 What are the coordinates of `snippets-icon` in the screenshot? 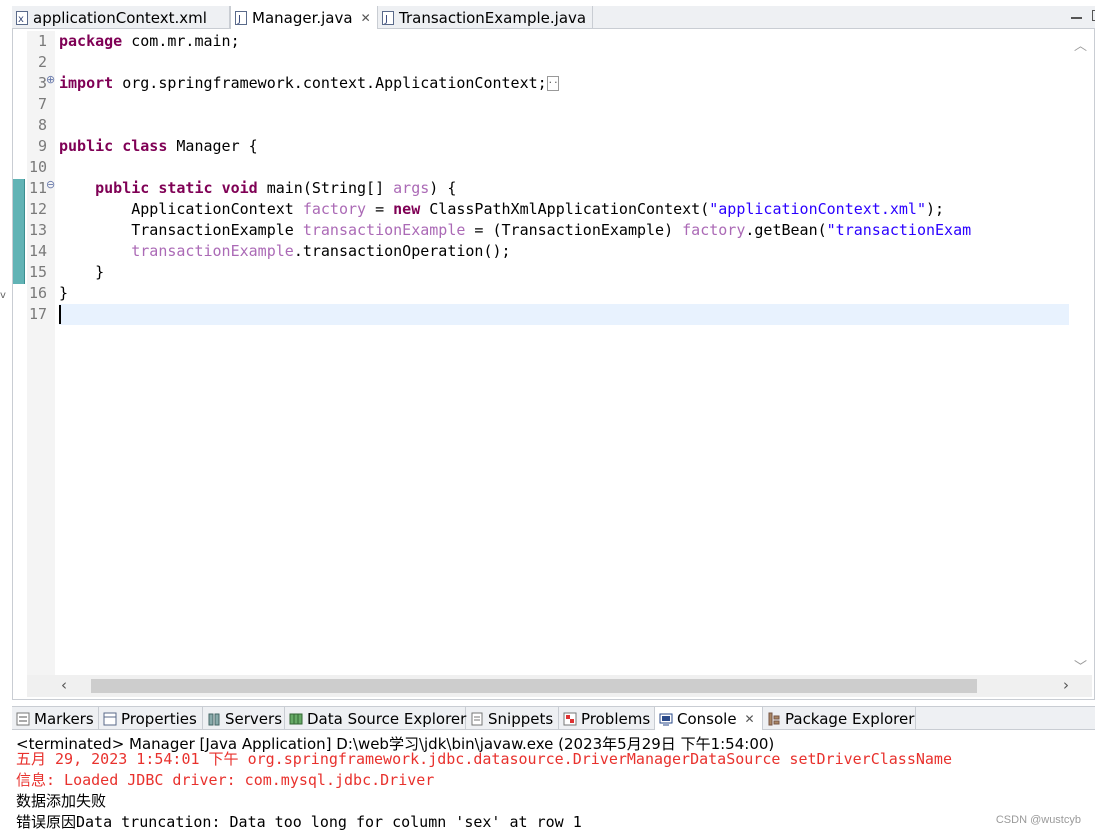 It's located at (477, 719).